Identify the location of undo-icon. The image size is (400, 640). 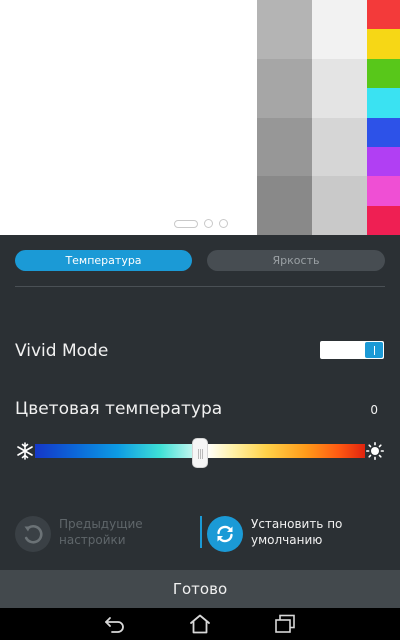
(33, 534).